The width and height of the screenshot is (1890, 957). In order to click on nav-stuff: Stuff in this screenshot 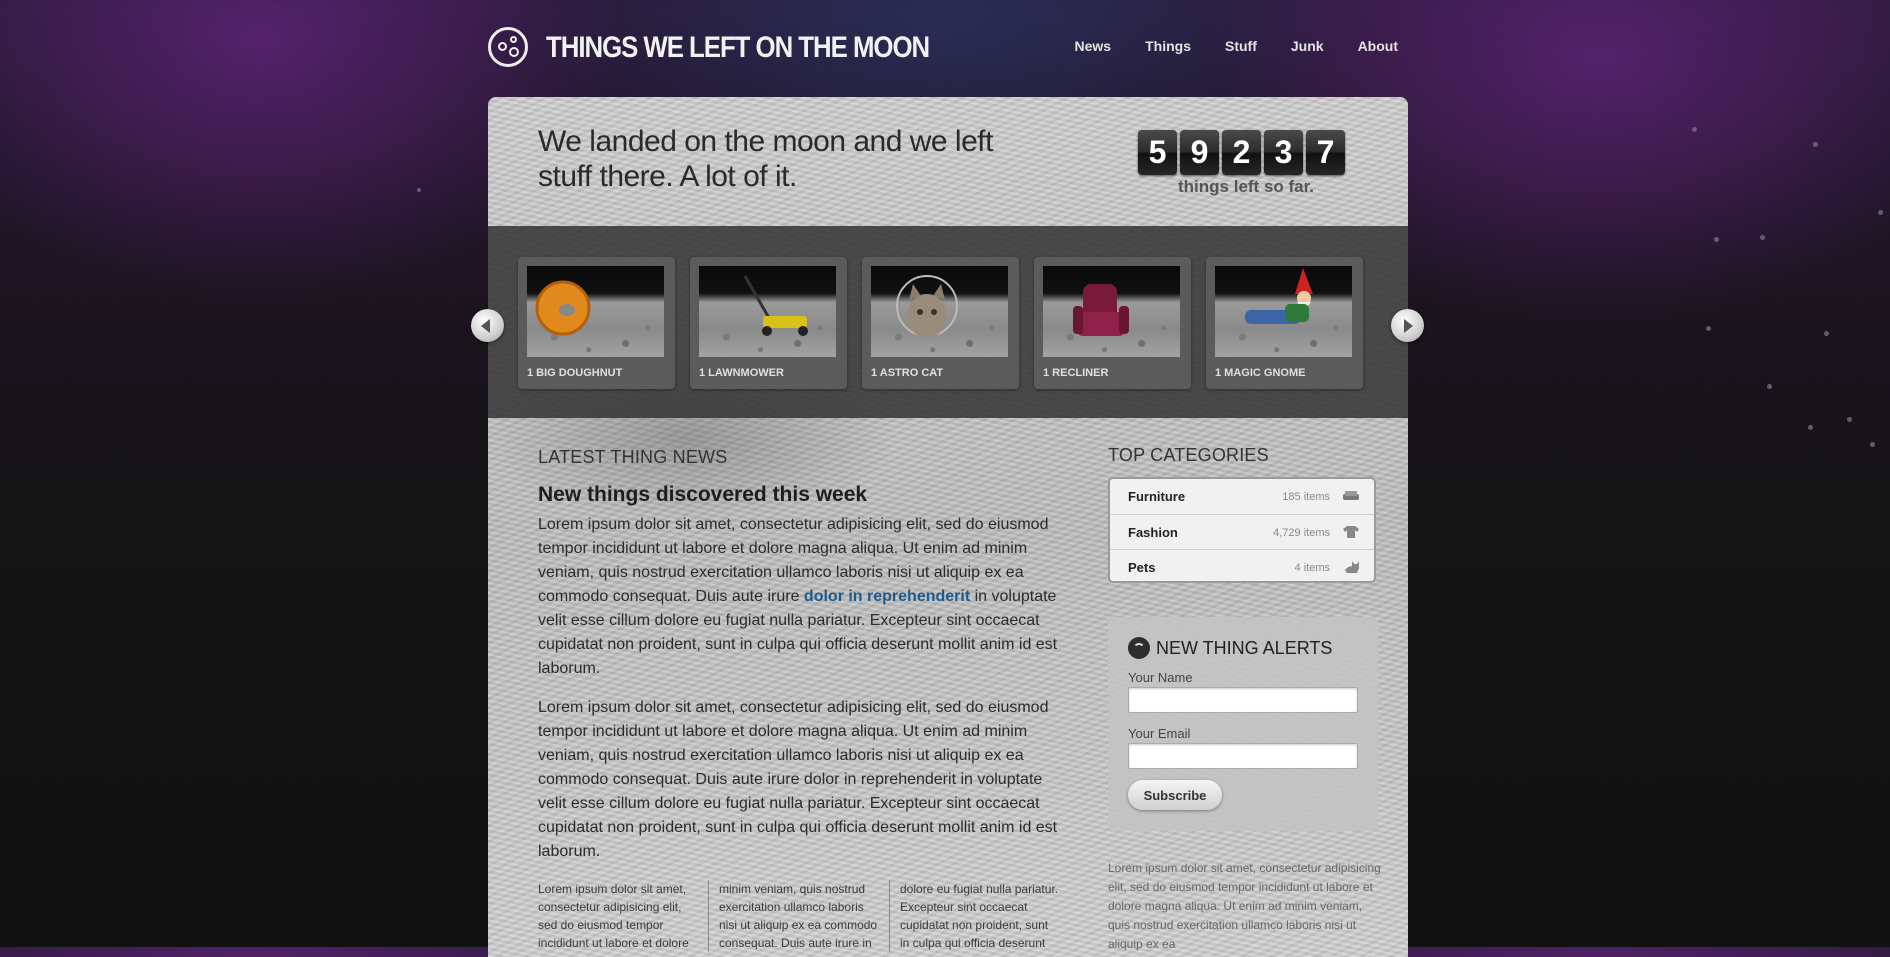, I will do `click(1241, 46)`.